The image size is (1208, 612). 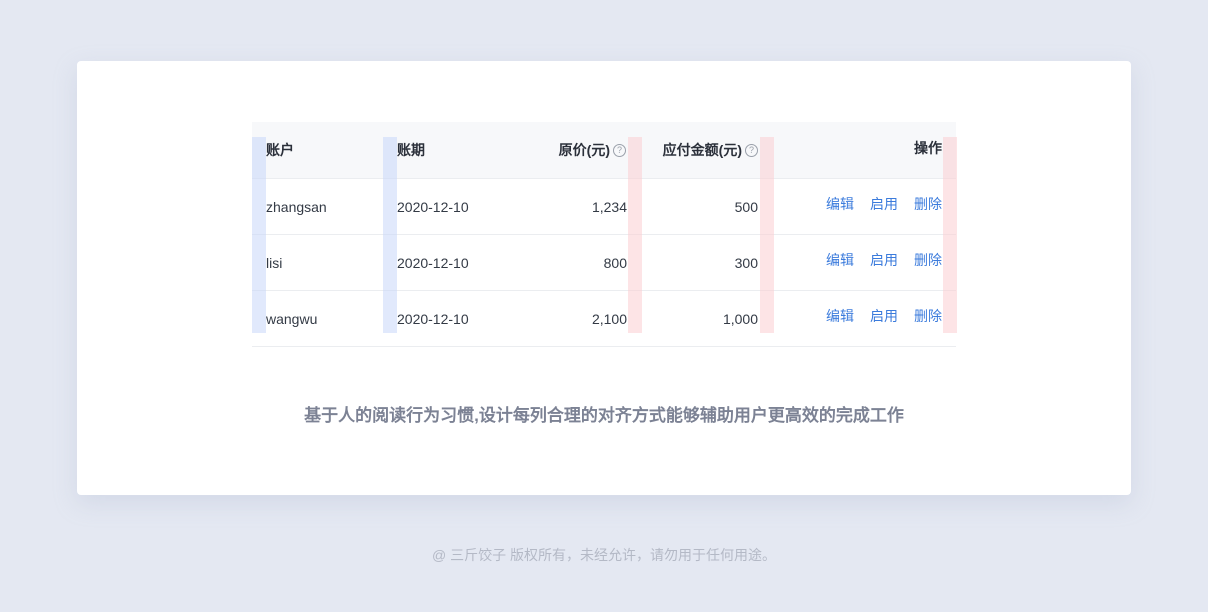 I want to click on table-header: 账户 账期 原价(元) ? 应付金额(元) ? 操作, so click(x=604, y=150).